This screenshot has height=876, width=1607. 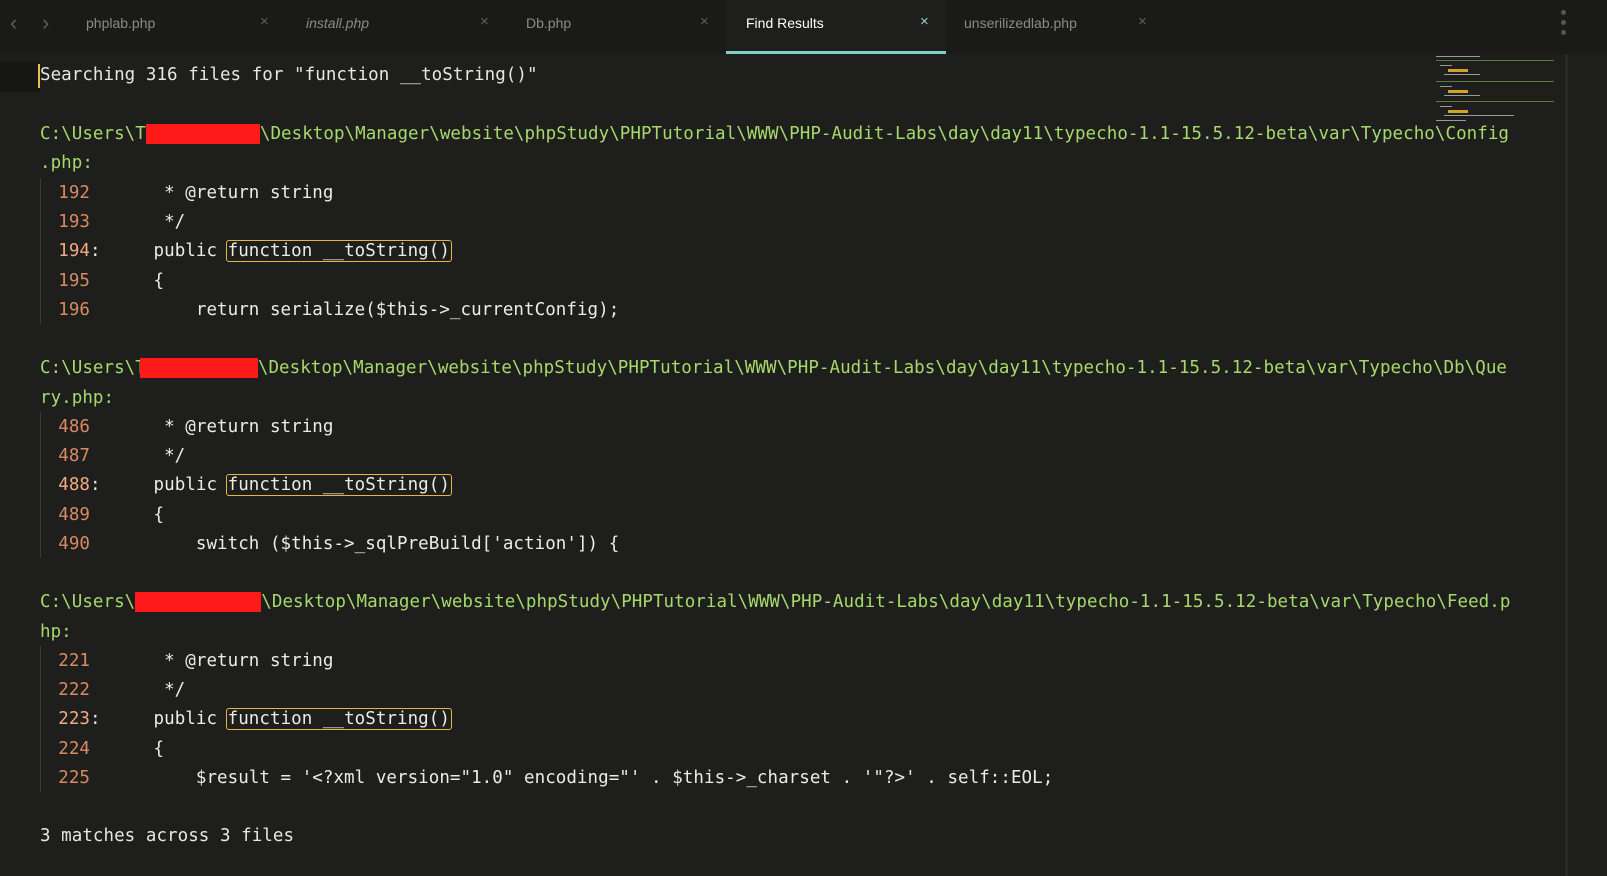 What do you see at coordinates (74, 281) in the screenshot?
I see `line-number: 195` at bounding box center [74, 281].